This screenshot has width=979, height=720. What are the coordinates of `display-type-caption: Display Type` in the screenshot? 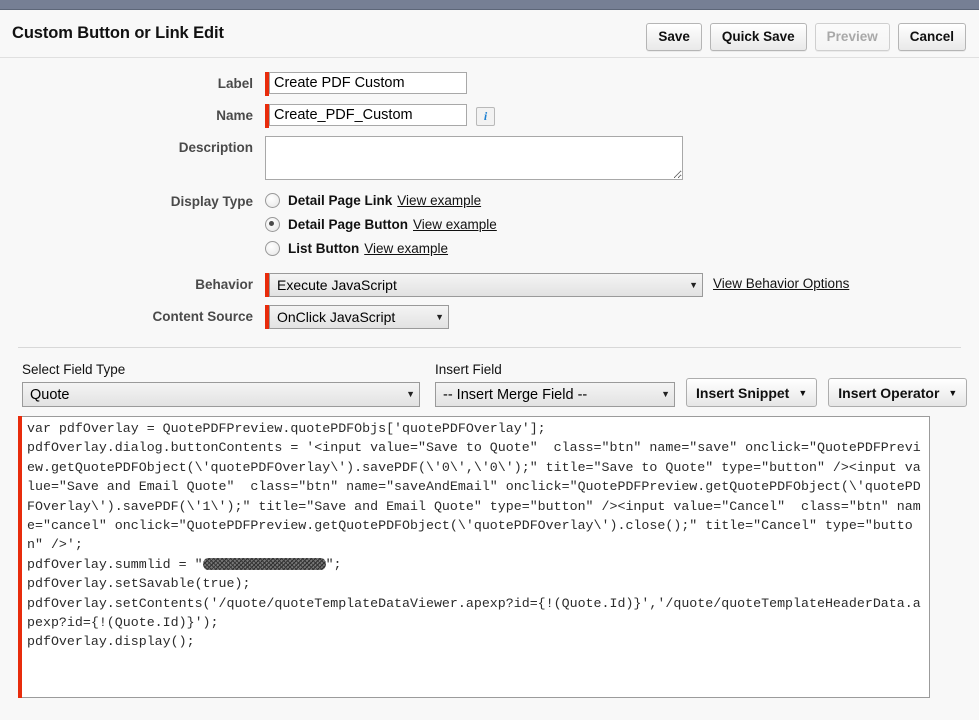 It's located at (211, 201).